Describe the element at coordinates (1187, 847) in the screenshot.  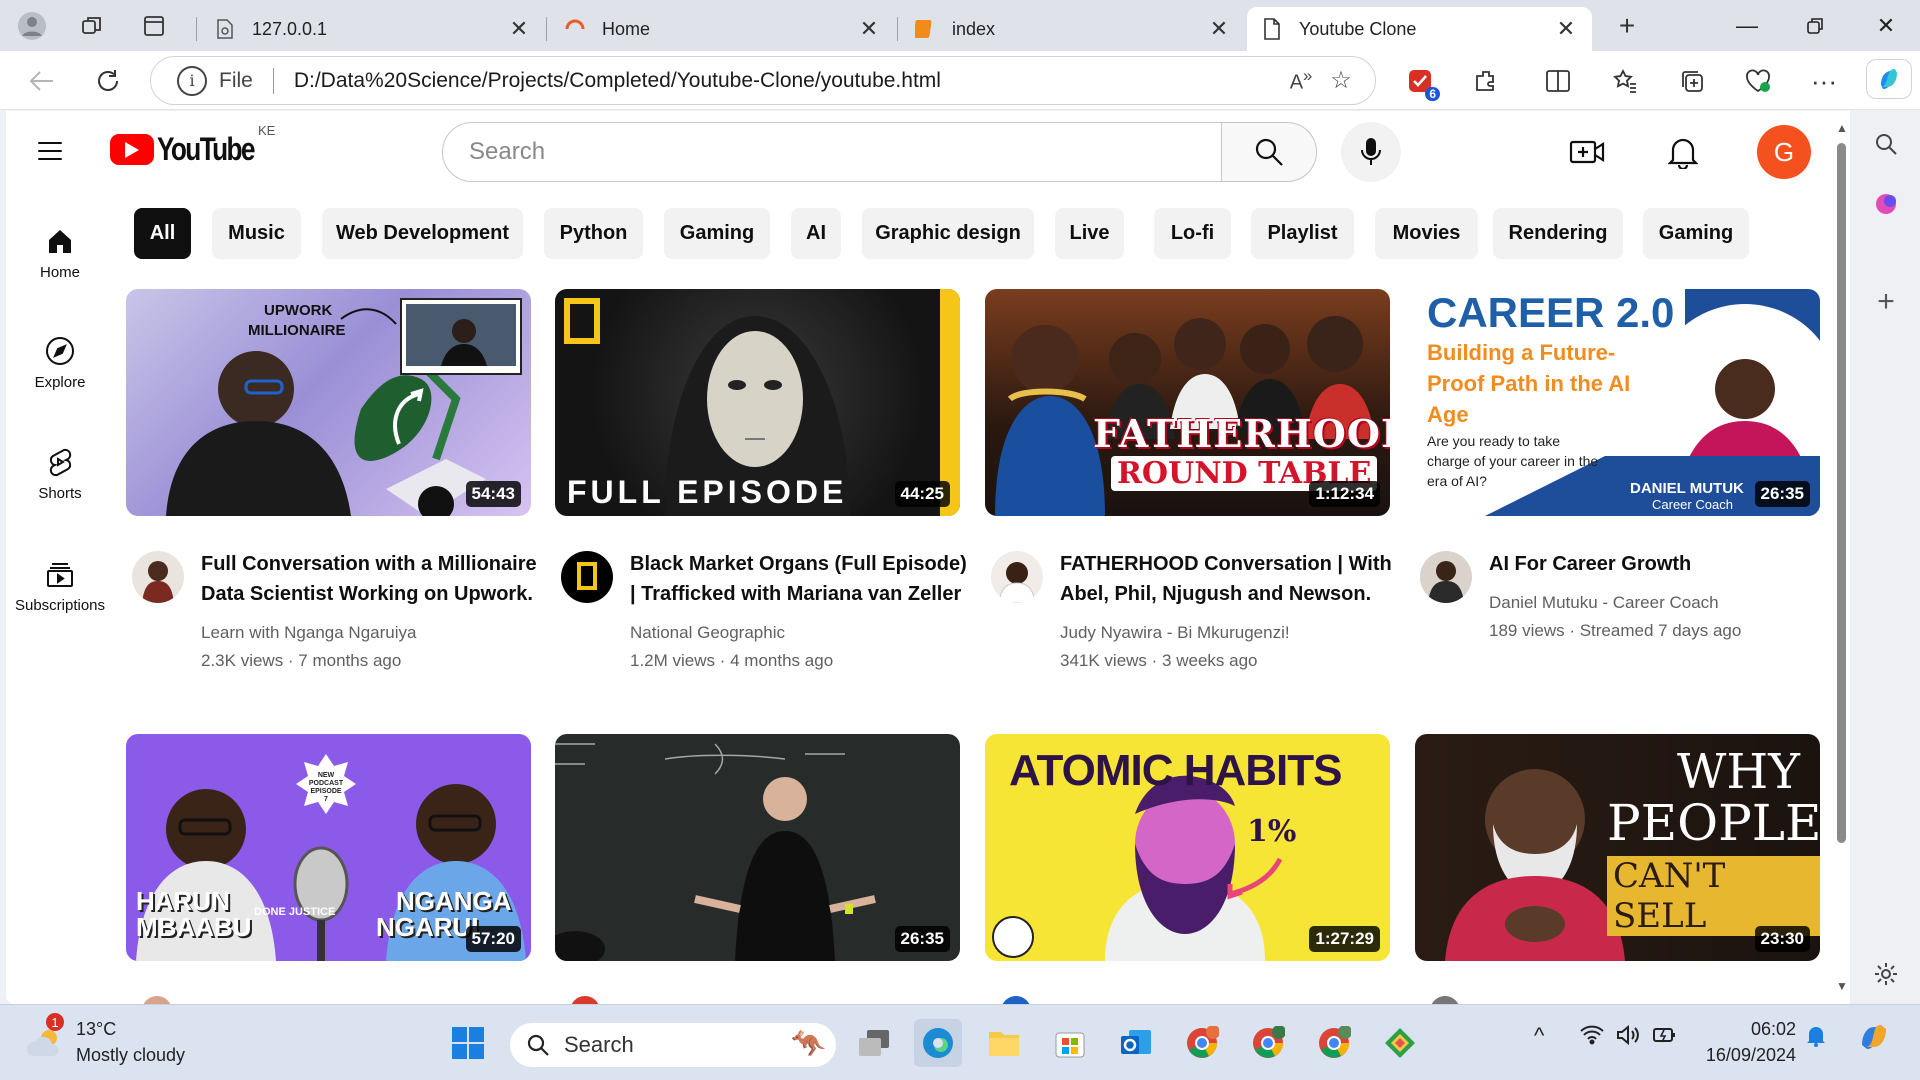
I see `video-thumbnail: ATOMIC HABITS 1% 1:27:29` at that location.